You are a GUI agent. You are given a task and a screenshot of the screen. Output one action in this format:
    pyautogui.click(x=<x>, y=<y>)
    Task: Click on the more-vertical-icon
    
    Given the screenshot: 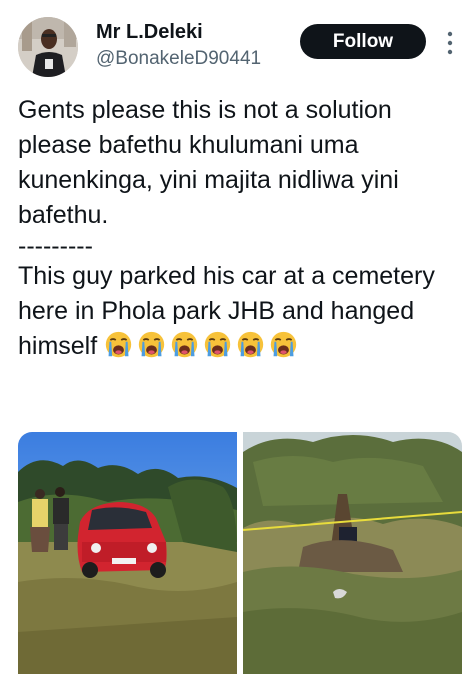 What is the action you would take?
    pyautogui.click(x=450, y=43)
    